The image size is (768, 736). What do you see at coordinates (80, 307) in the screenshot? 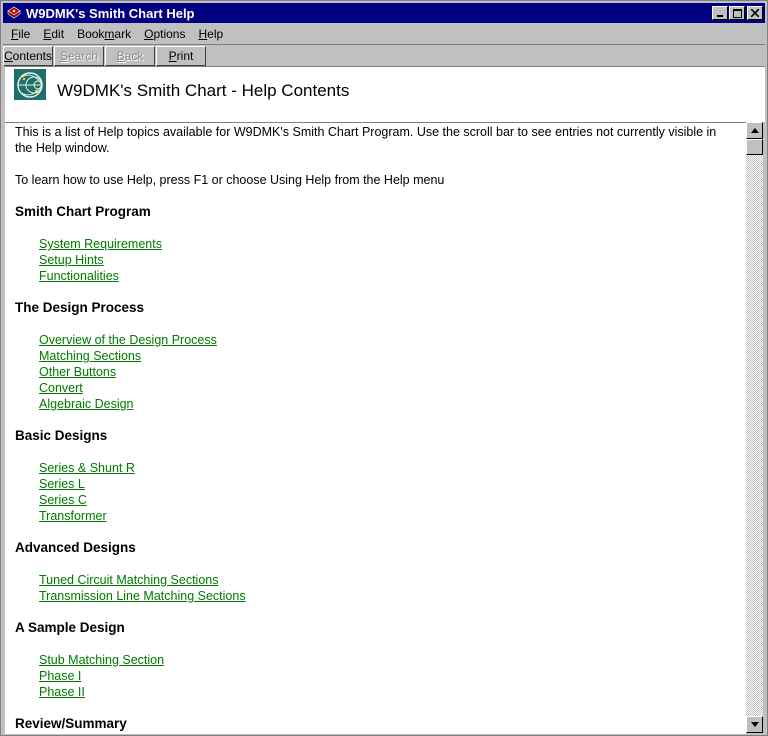
I see `section-title: The Design Process` at bounding box center [80, 307].